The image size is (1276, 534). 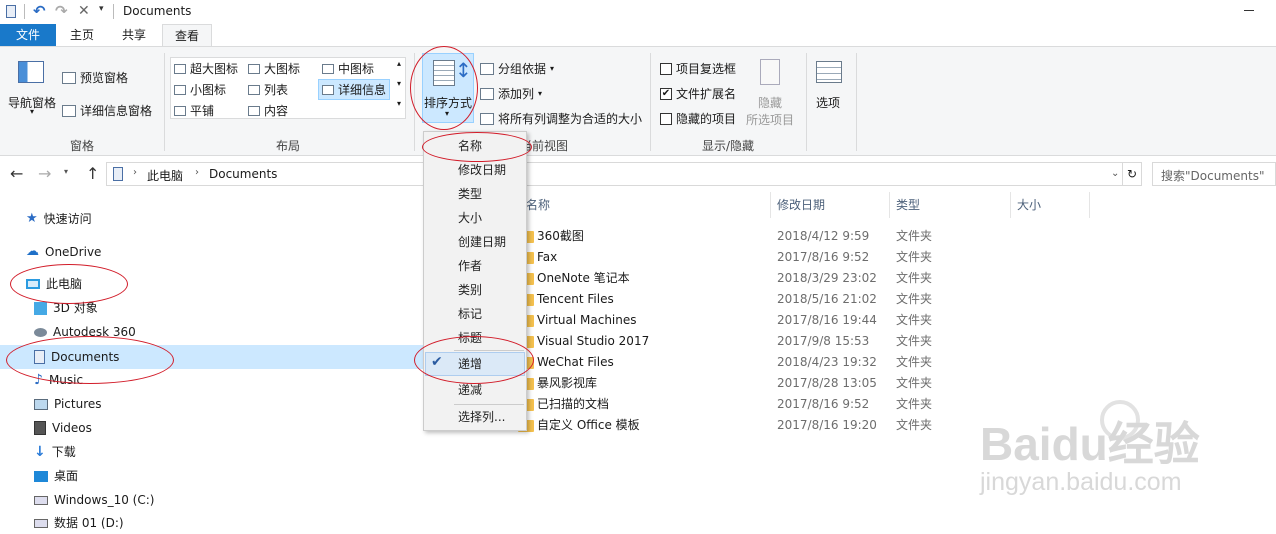 I want to click on layout-list: 列表, so click(x=268, y=89).